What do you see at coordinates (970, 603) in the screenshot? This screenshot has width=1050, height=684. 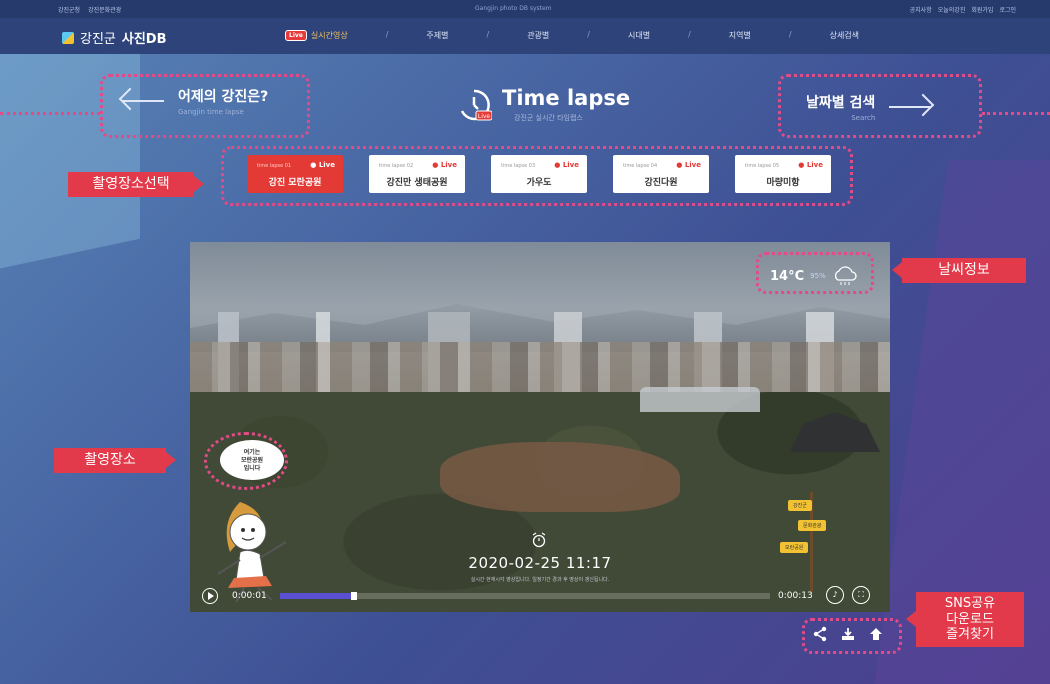 I see `annotation-sns-line: SNS공유` at bounding box center [970, 603].